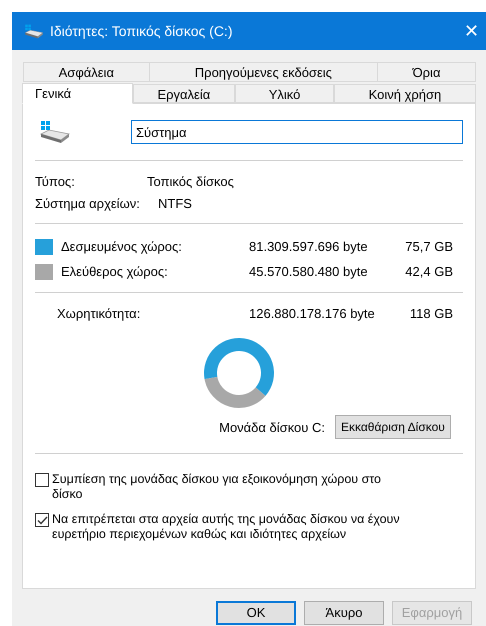 The width and height of the screenshot is (486, 626). Describe the element at coordinates (99, 314) in the screenshot. I see `capacity-label: Χωρητικότητα:` at that location.